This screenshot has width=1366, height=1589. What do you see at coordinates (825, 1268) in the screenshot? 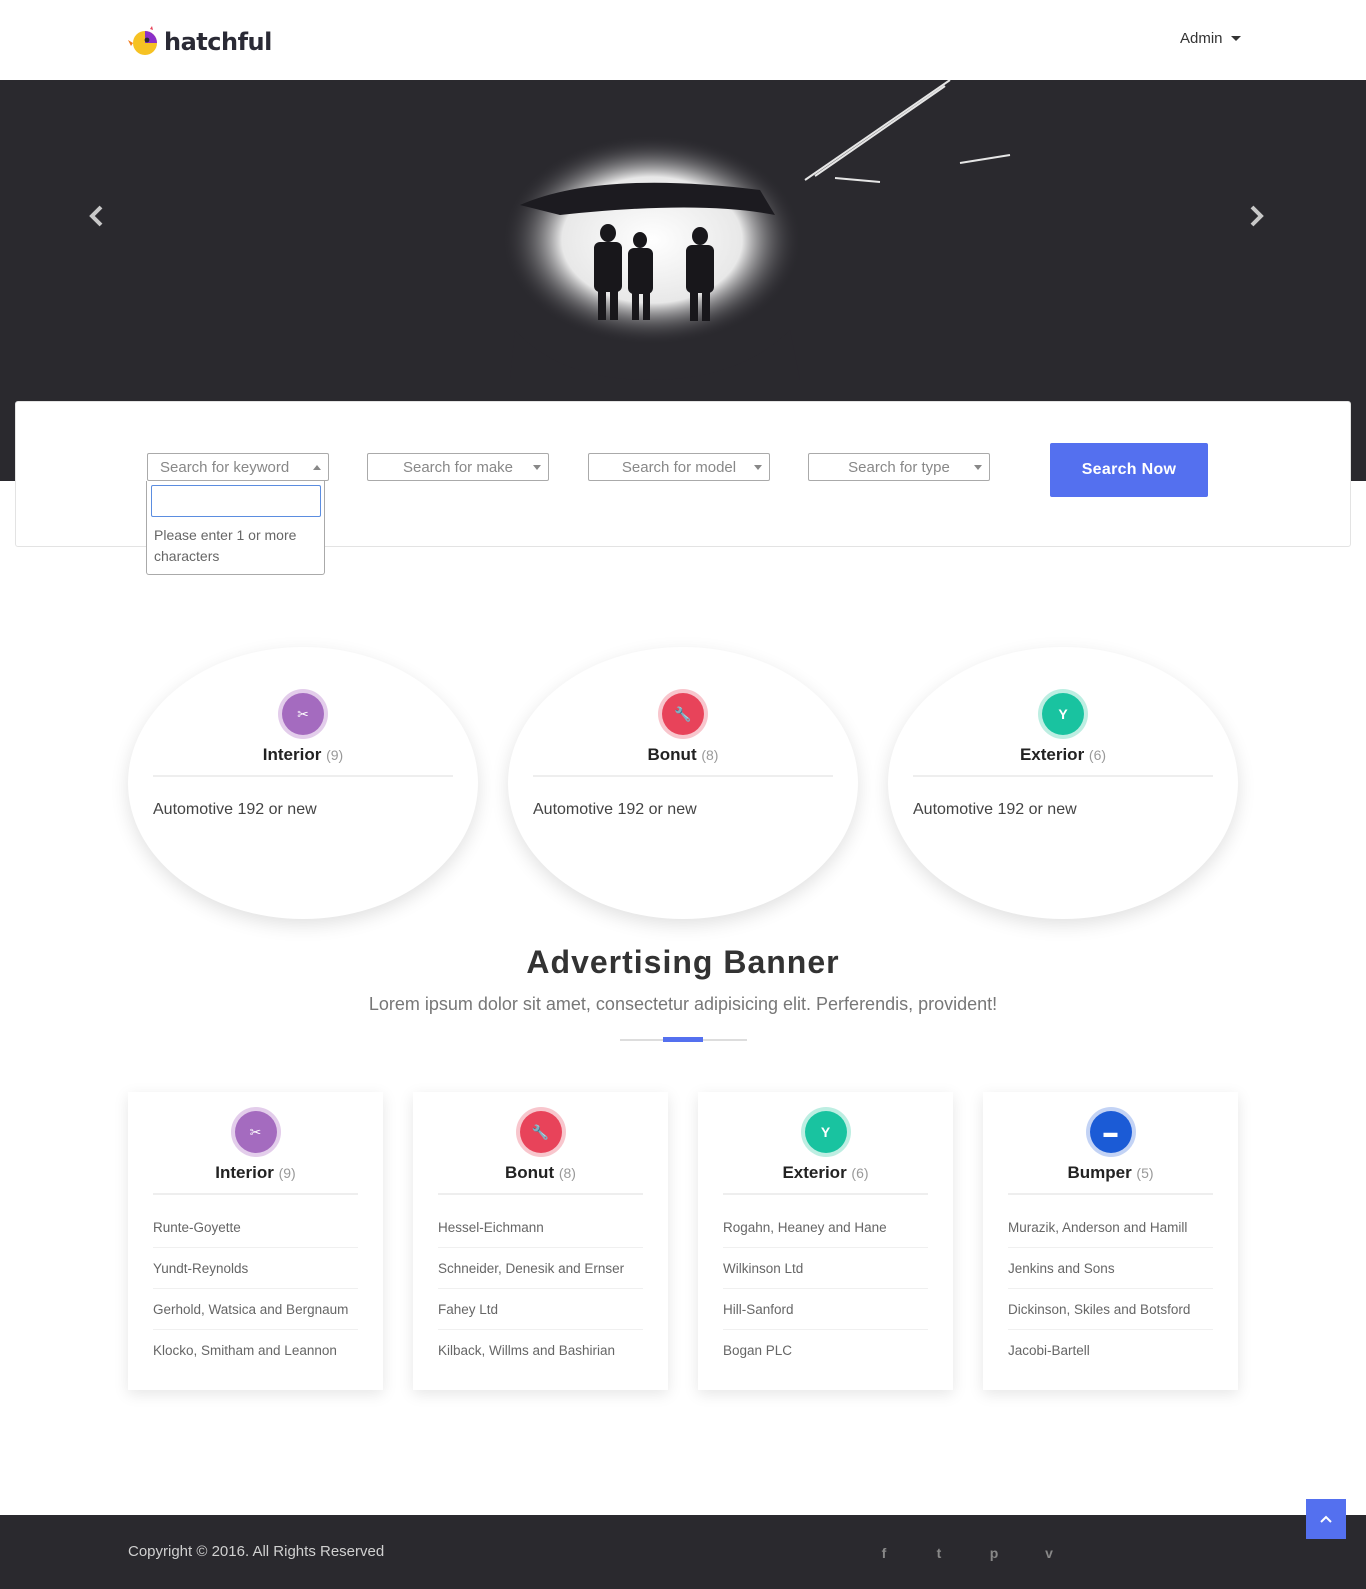
I see `list-item: Wilkinson Ltd` at bounding box center [825, 1268].